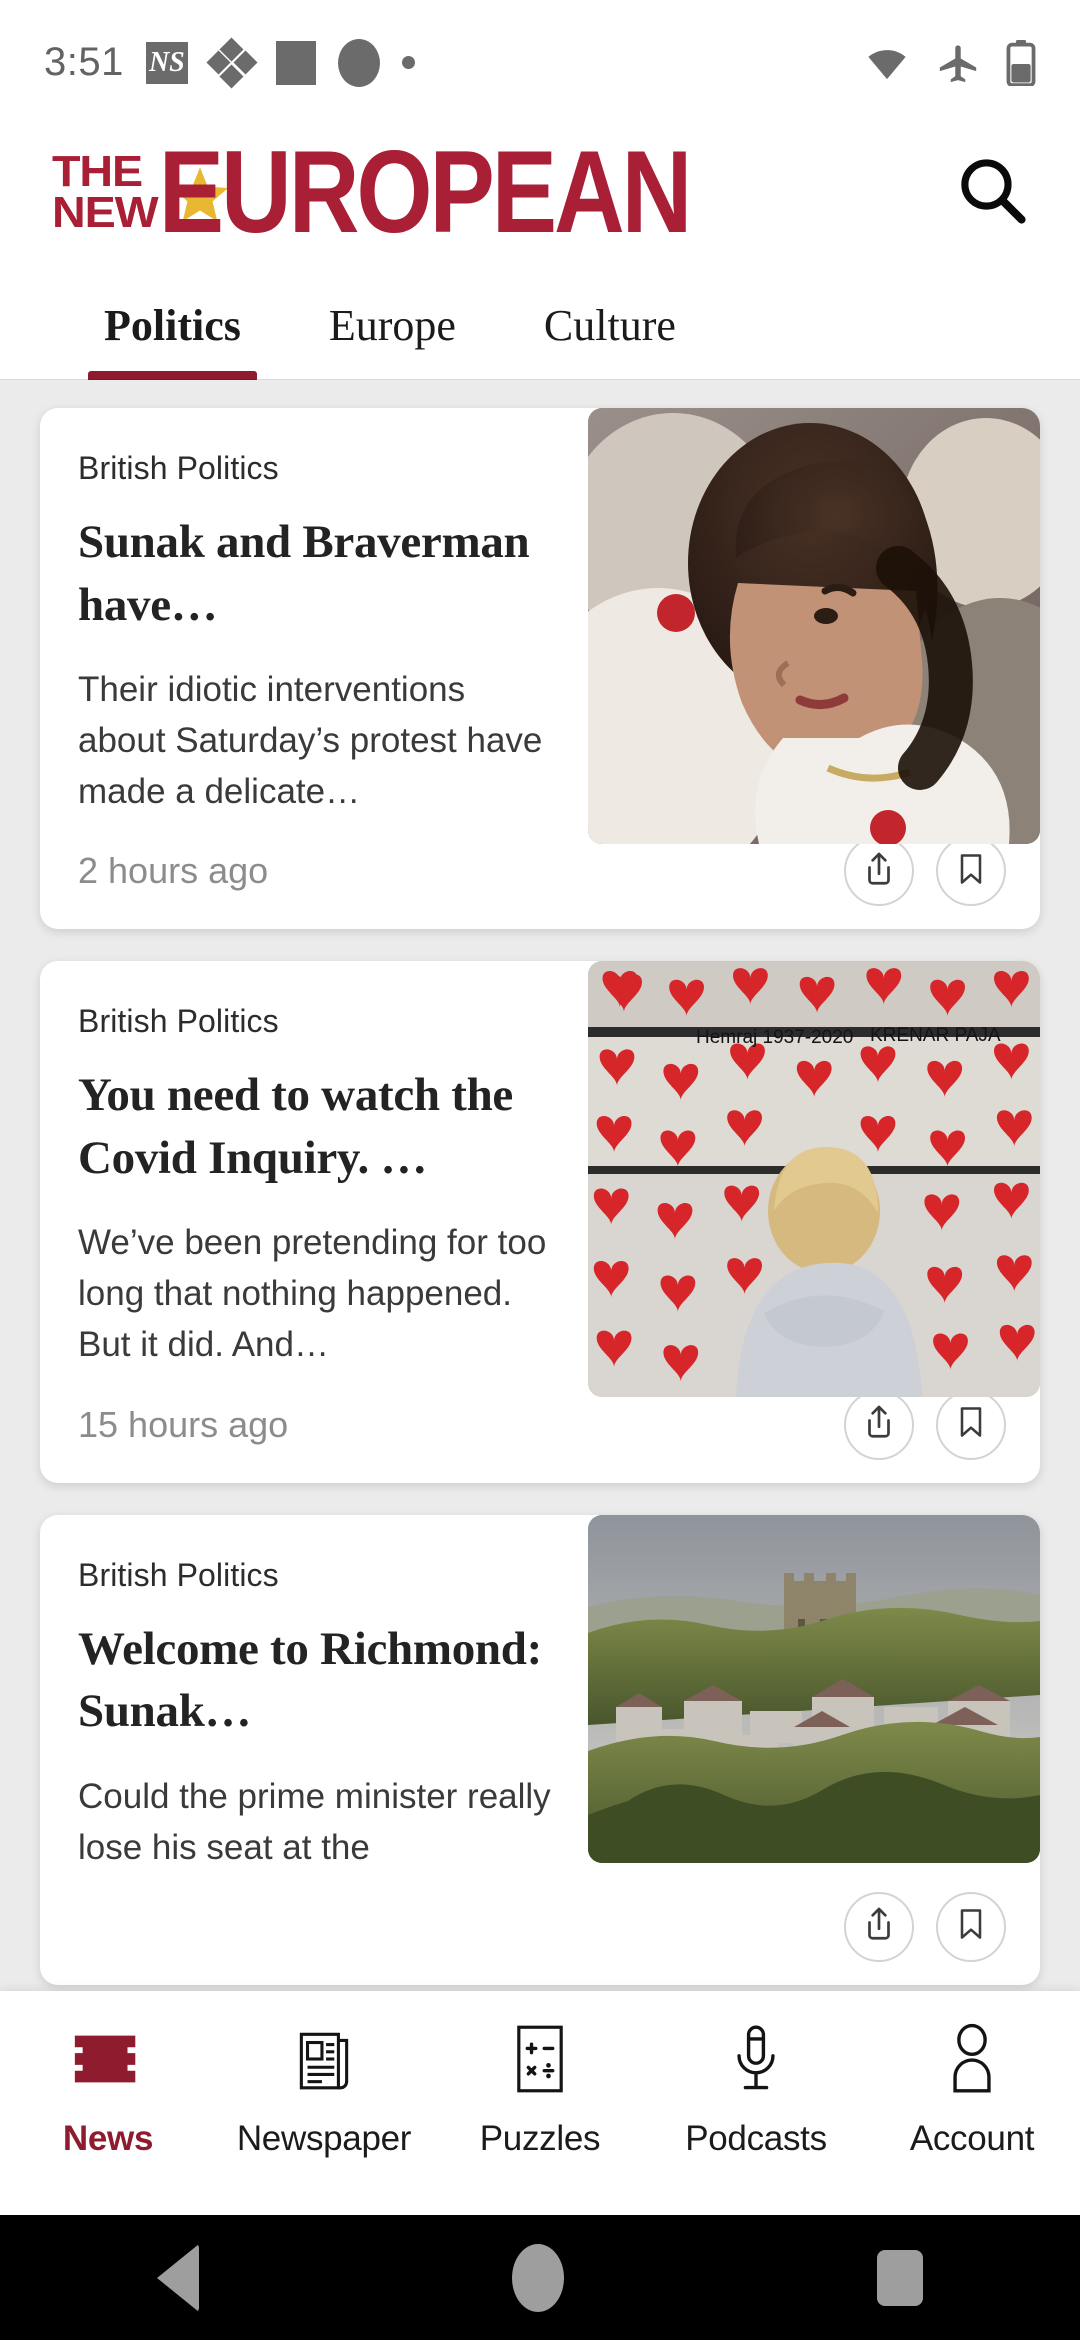 The width and height of the screenshot is (1080, 2340). Describe the element at coordinates (540, 62) in the screenshot. I see `status-bar: 3:51 NS` at that location.